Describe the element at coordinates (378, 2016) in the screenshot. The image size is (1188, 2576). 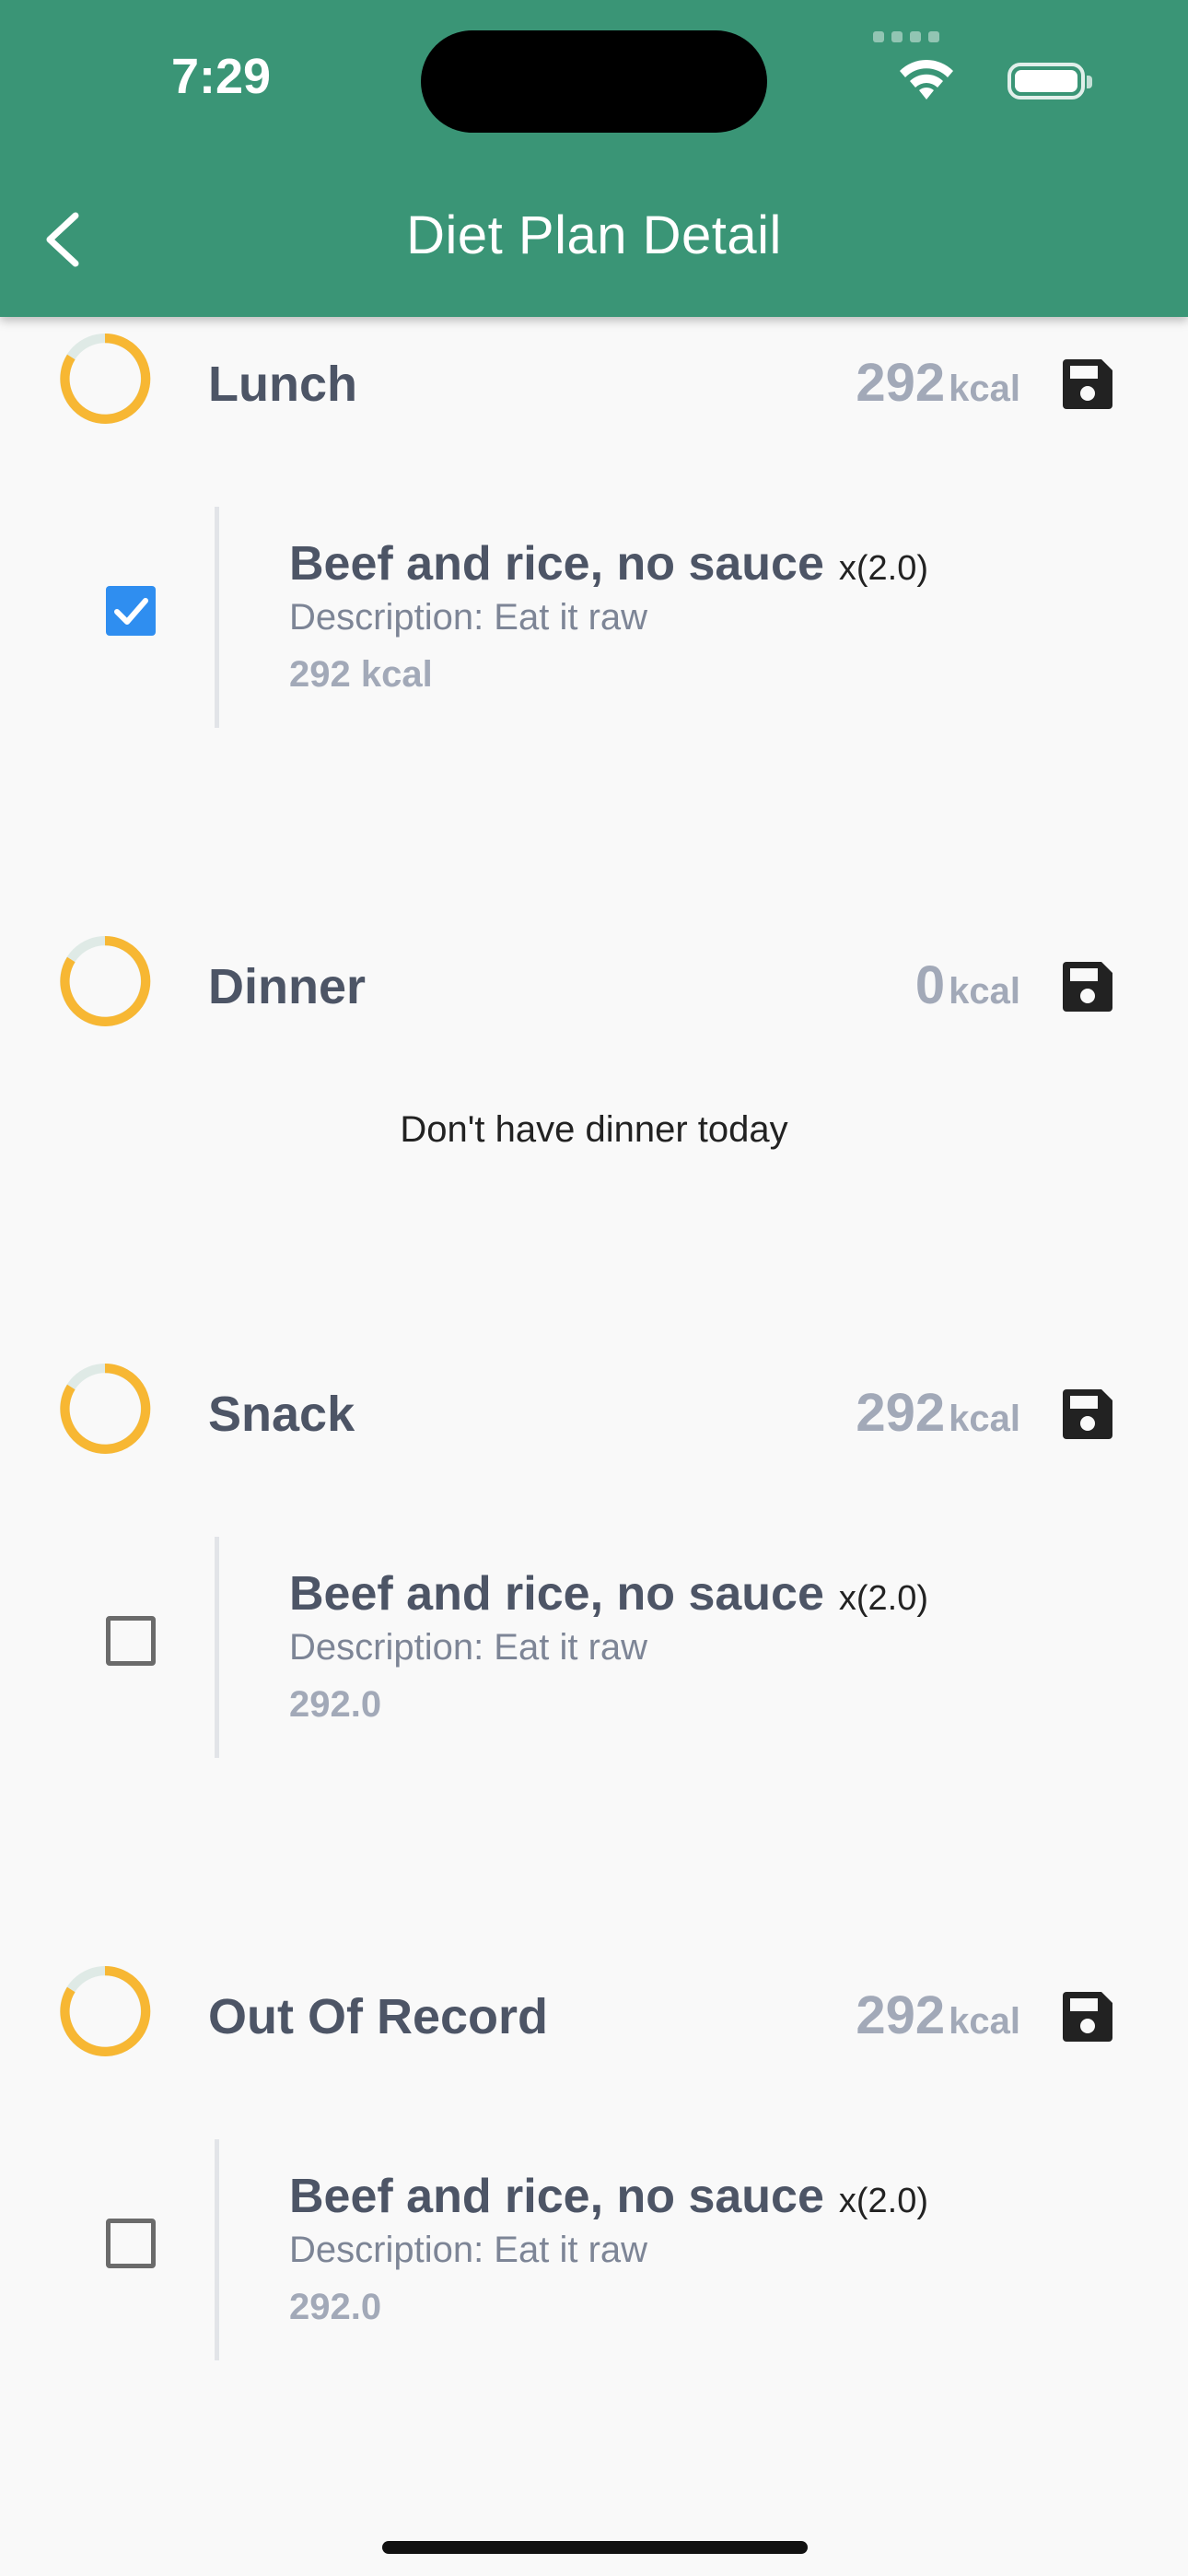
I see `meal-title: Out Of Record` at that location.